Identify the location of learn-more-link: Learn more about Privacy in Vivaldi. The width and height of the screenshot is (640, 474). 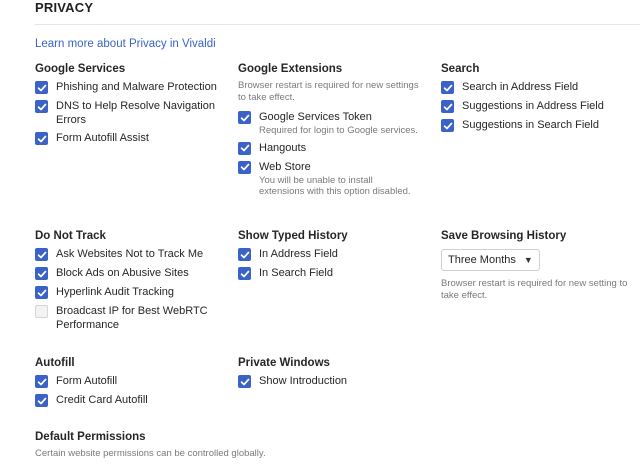
(125, 44).